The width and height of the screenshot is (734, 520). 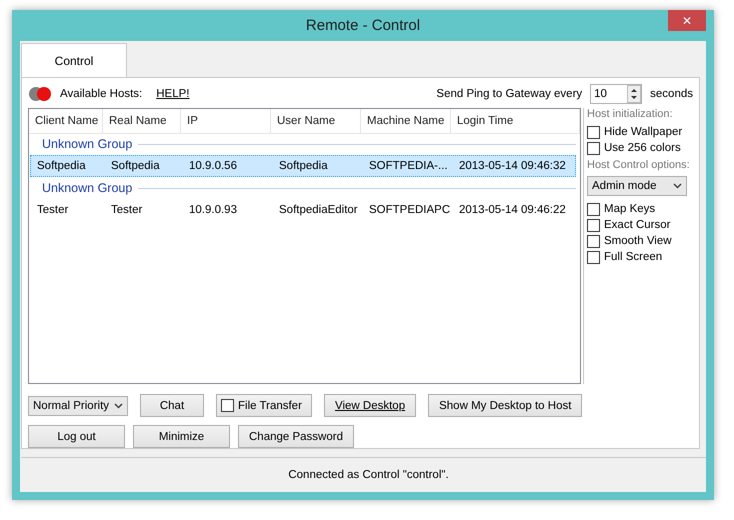 I want to click on checkbox: Smooth View, so click(x=640, y=241).